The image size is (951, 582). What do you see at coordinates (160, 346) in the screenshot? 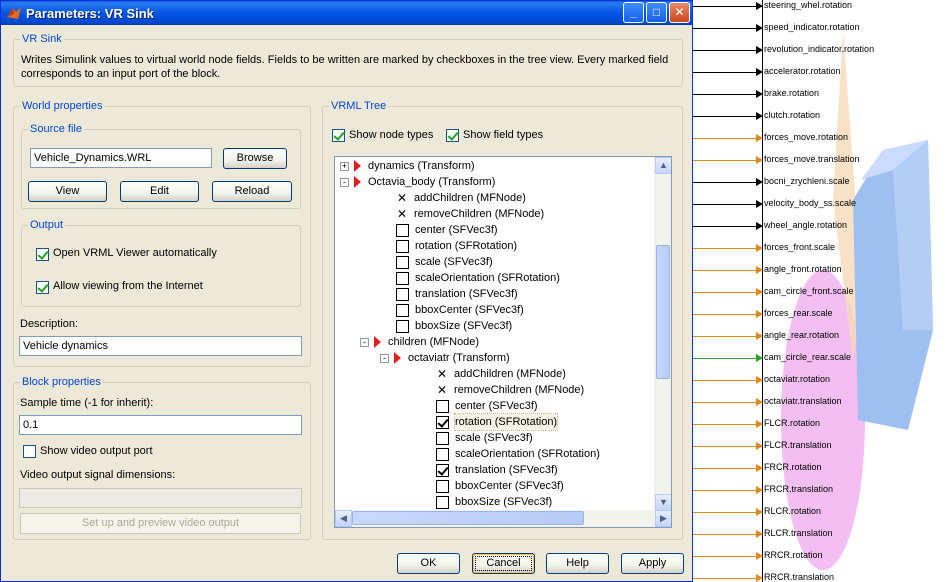
I see `description-input: Vehicle dynamics` at bounding box center [160, 346].